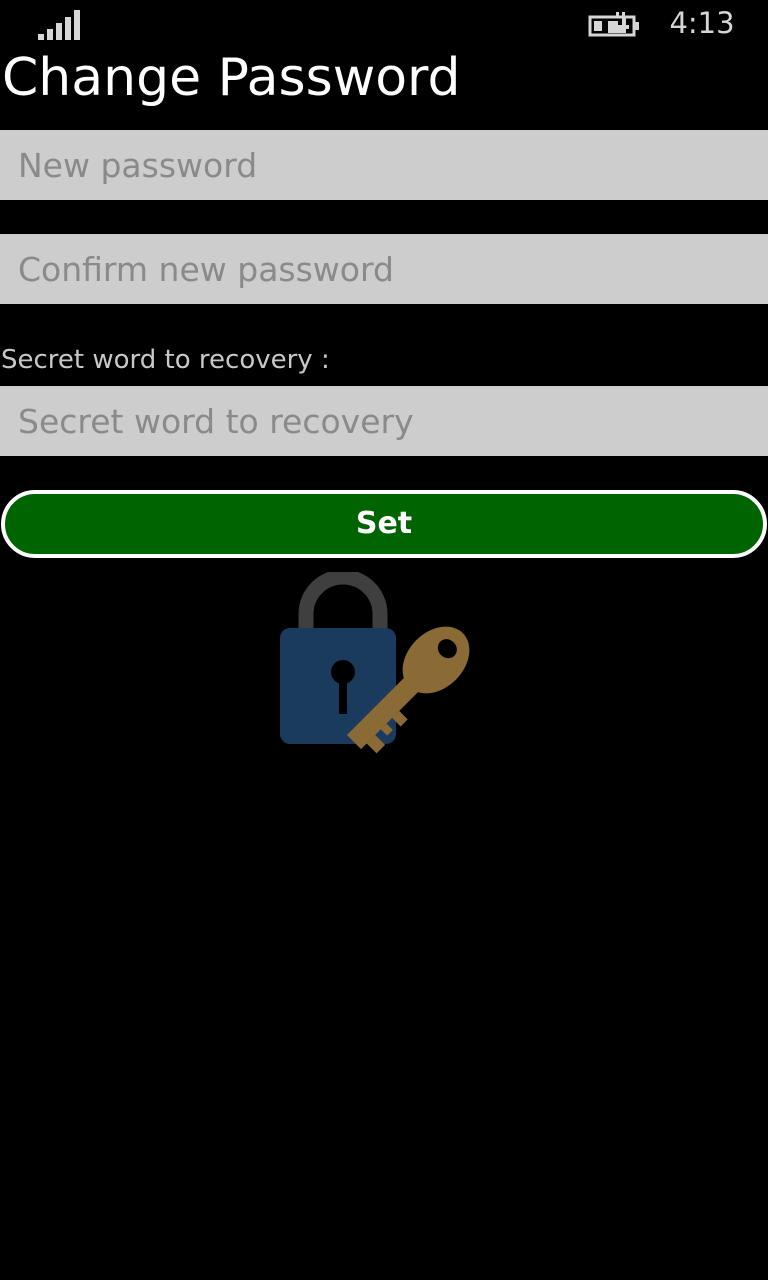 This screenshot has width=768, height=1280. I want to click on page-title: Change Password, so click(231, 78).